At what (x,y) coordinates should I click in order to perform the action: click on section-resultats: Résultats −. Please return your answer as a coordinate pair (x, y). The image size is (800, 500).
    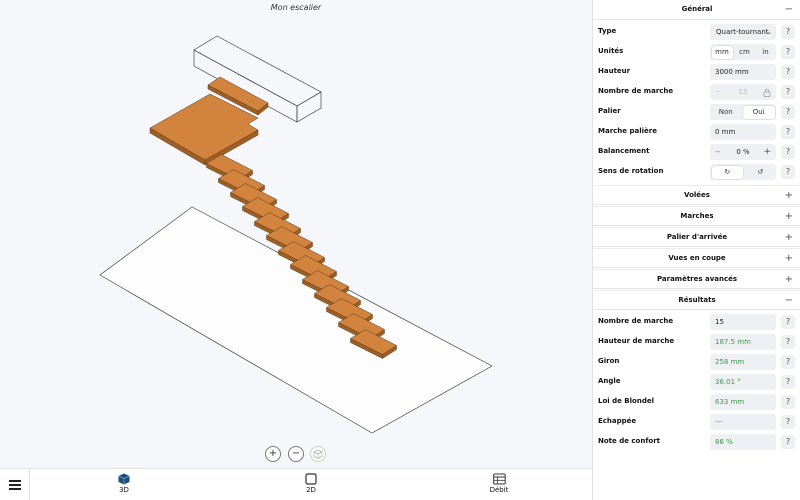
    Looking at the image, I should click on (696, 300).